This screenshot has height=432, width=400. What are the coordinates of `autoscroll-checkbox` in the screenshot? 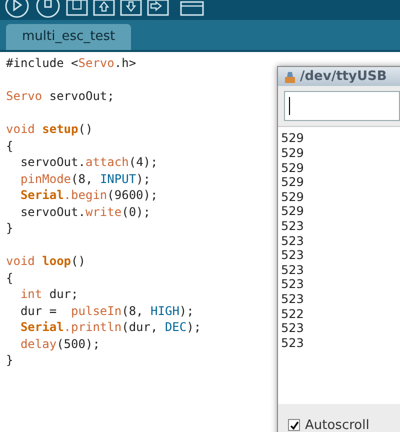 It's located at (294, 425).